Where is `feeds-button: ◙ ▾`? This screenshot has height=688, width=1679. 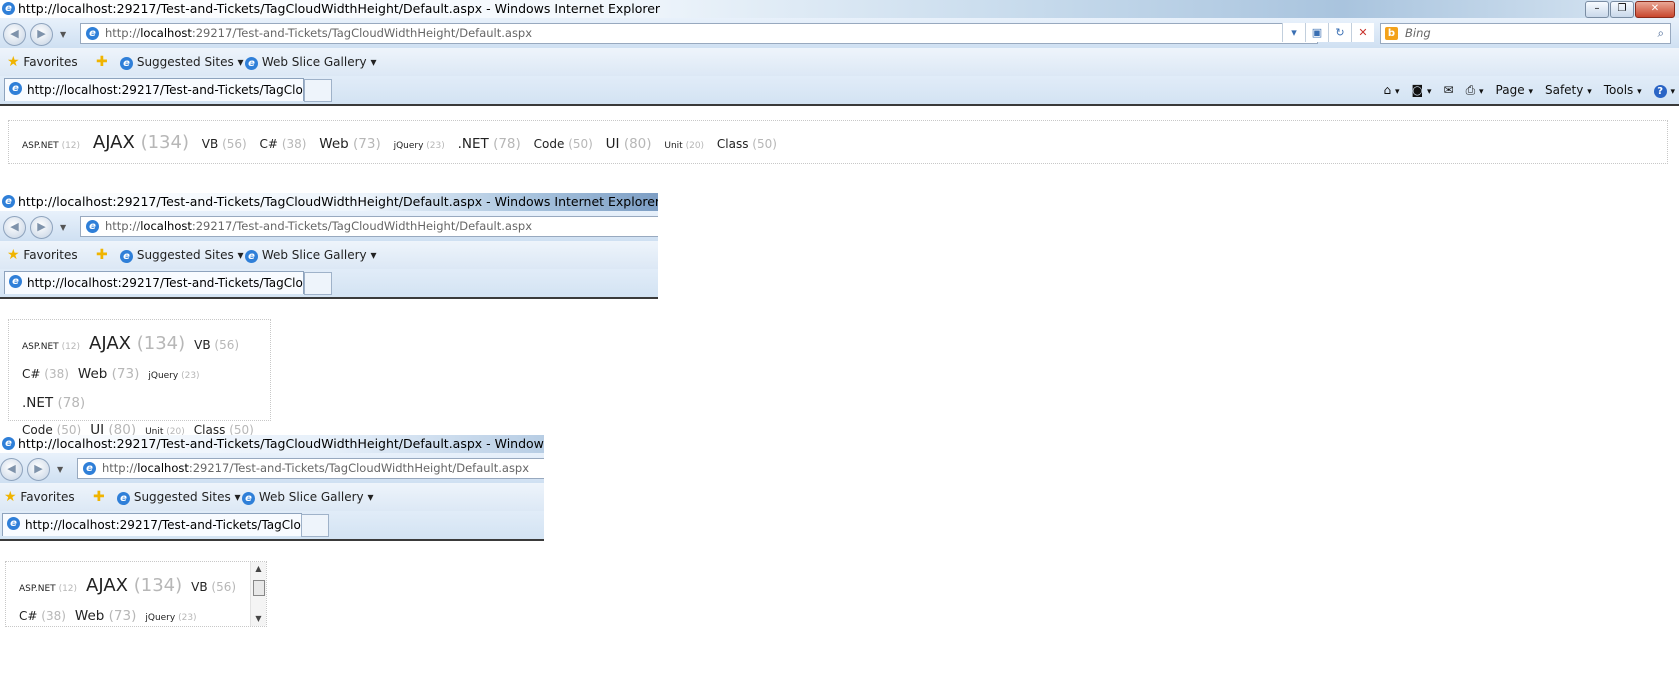
feeds-button: ◙ ▾ is located at coordinates (1422, 90).